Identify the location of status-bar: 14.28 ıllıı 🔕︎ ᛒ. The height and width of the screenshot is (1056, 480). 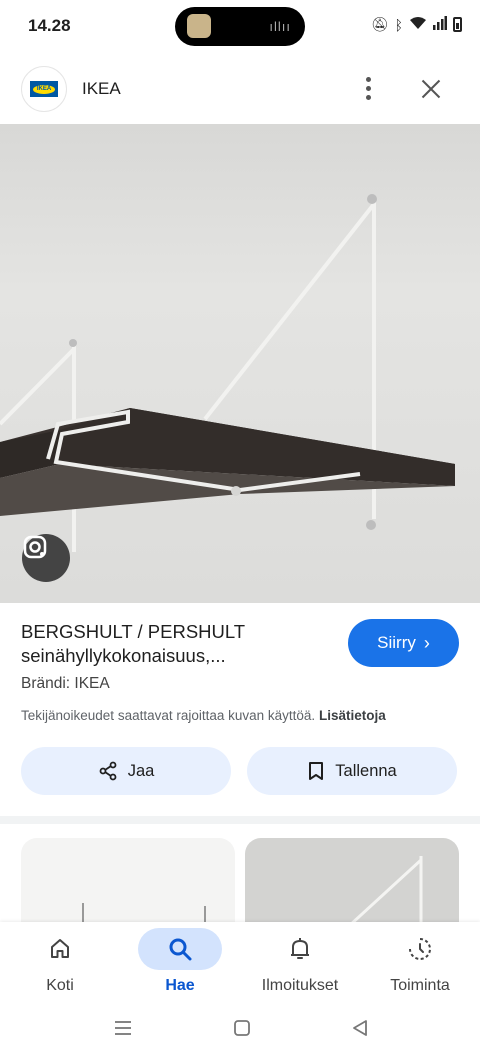
(240, 26).